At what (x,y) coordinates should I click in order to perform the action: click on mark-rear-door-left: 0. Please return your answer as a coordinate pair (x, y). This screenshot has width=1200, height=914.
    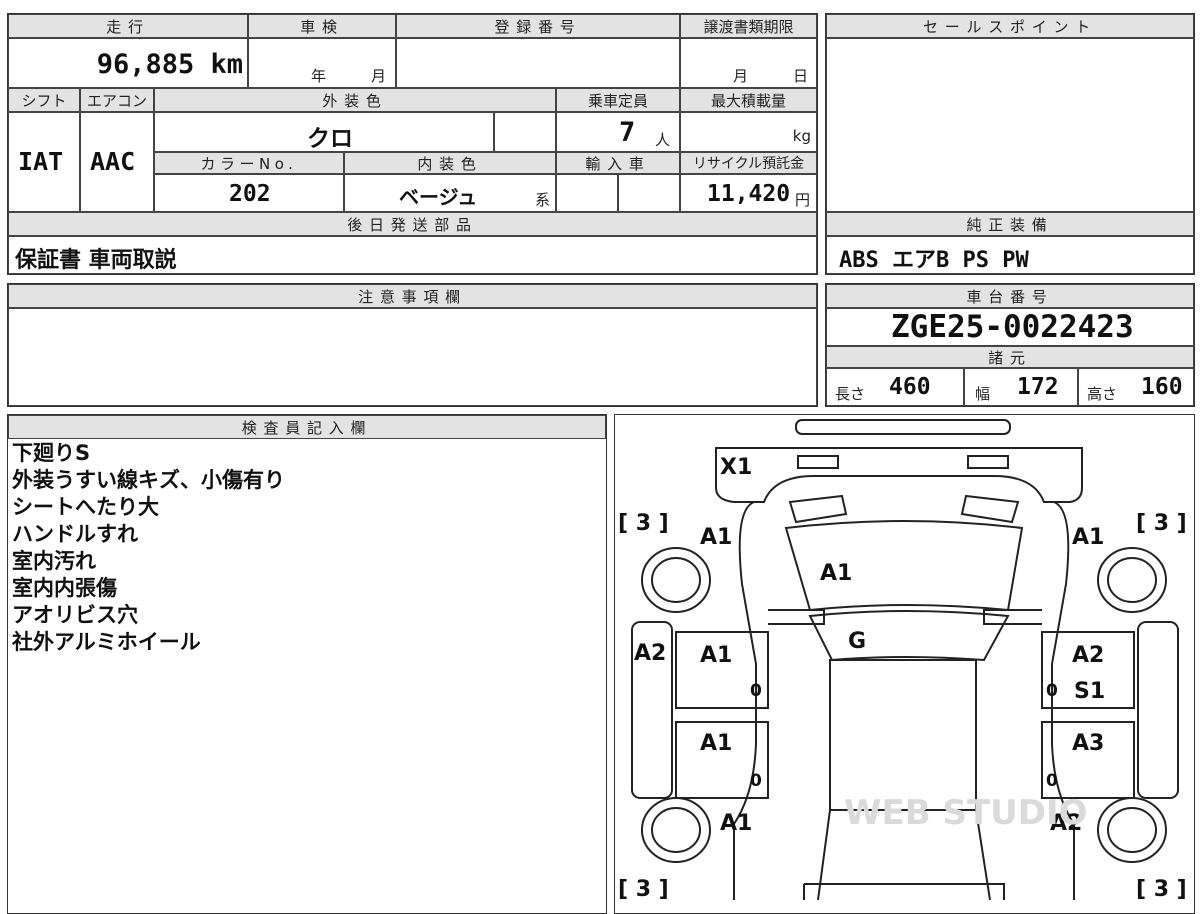
    Looking at the image, I should click on (756, 781).